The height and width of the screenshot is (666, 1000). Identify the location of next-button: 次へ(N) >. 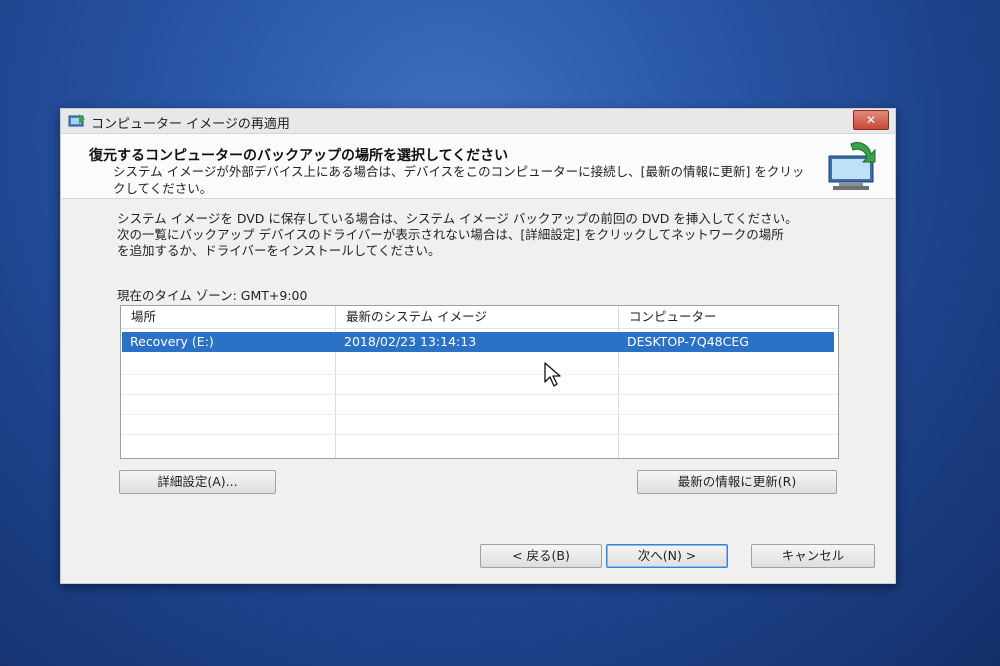
(667, 556).